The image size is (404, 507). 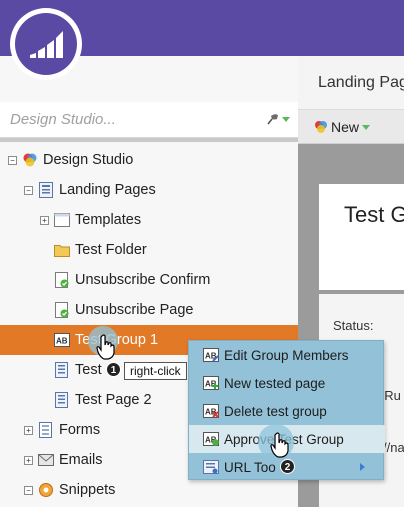 What do you see at coordinates (81, 460) in the screenshot?
I see `tree-item-label: Emails` at bounding box center [81, 460].